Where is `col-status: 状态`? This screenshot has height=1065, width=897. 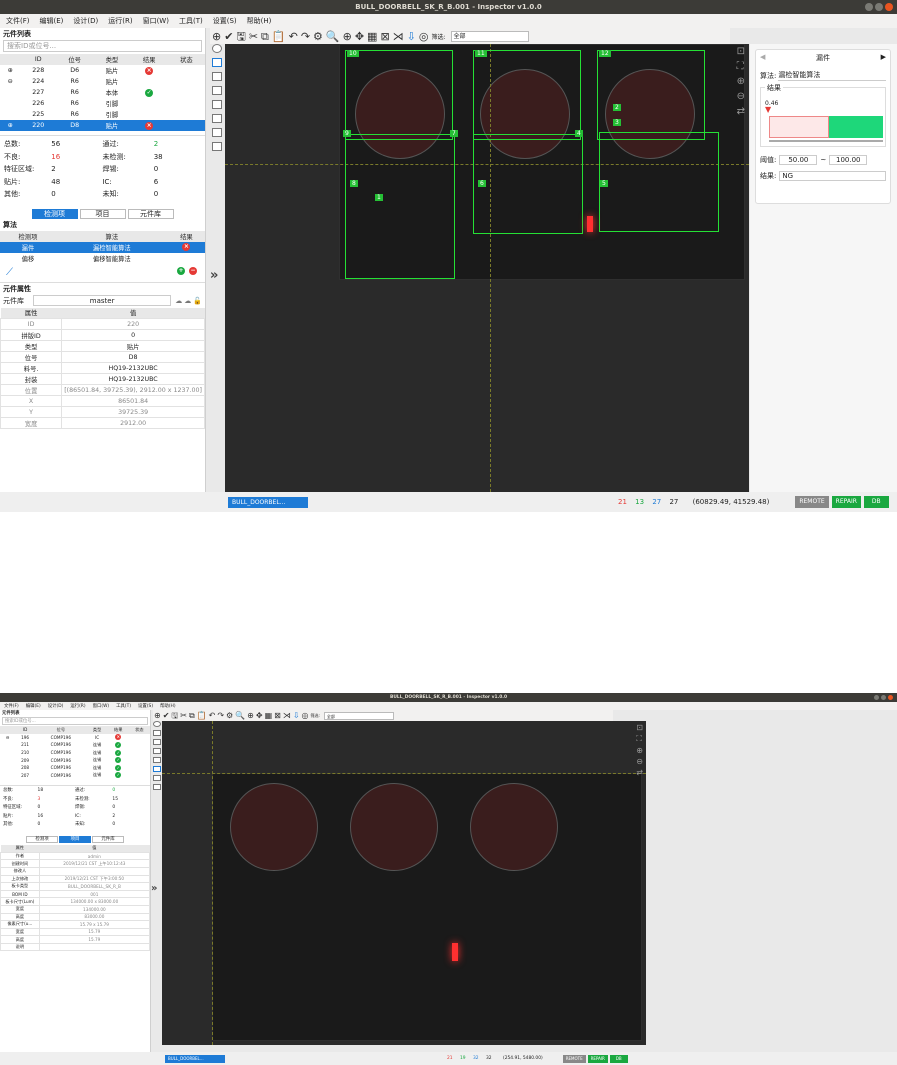 col-status: 状态 is located at coordinates (186, 59).